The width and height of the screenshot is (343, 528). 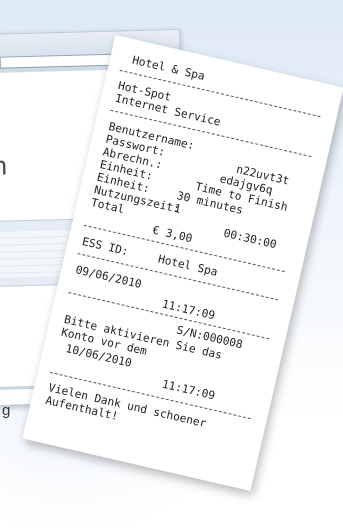 I want to click on receipt-date: 09/06/2010, so click(x=108, y=277).